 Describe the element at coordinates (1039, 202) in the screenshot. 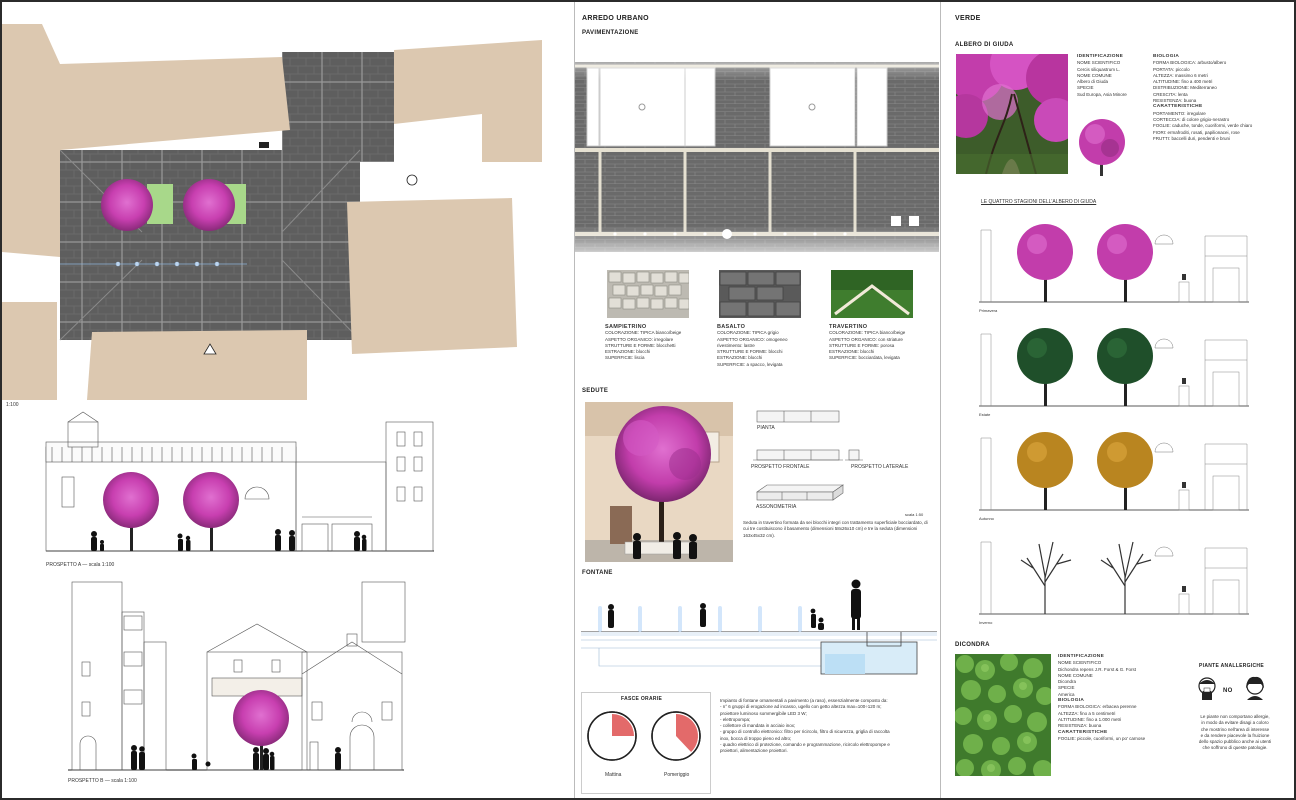

I see `seasons-title: LE QUATTRO STAGIONI DELL'ALBERO DI GIUDA` at that location.